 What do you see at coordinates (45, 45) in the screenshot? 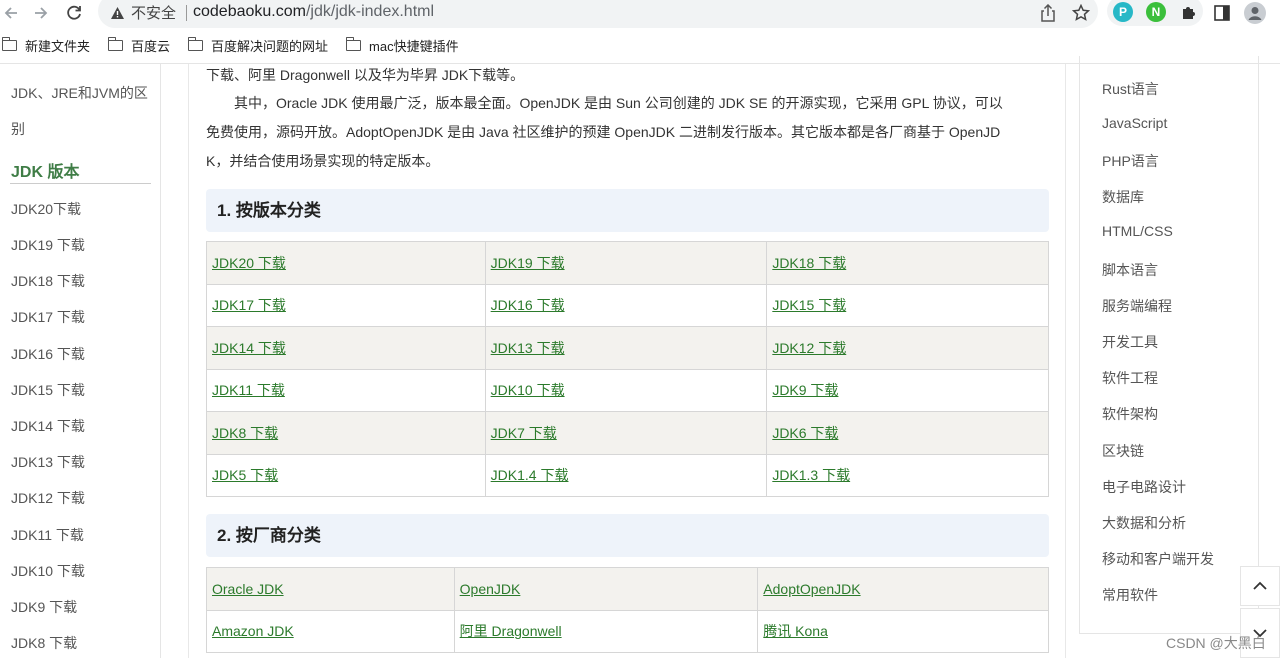
I see `bookmark-folder-1: 新建文件夹` at bounding box center [45, 45].